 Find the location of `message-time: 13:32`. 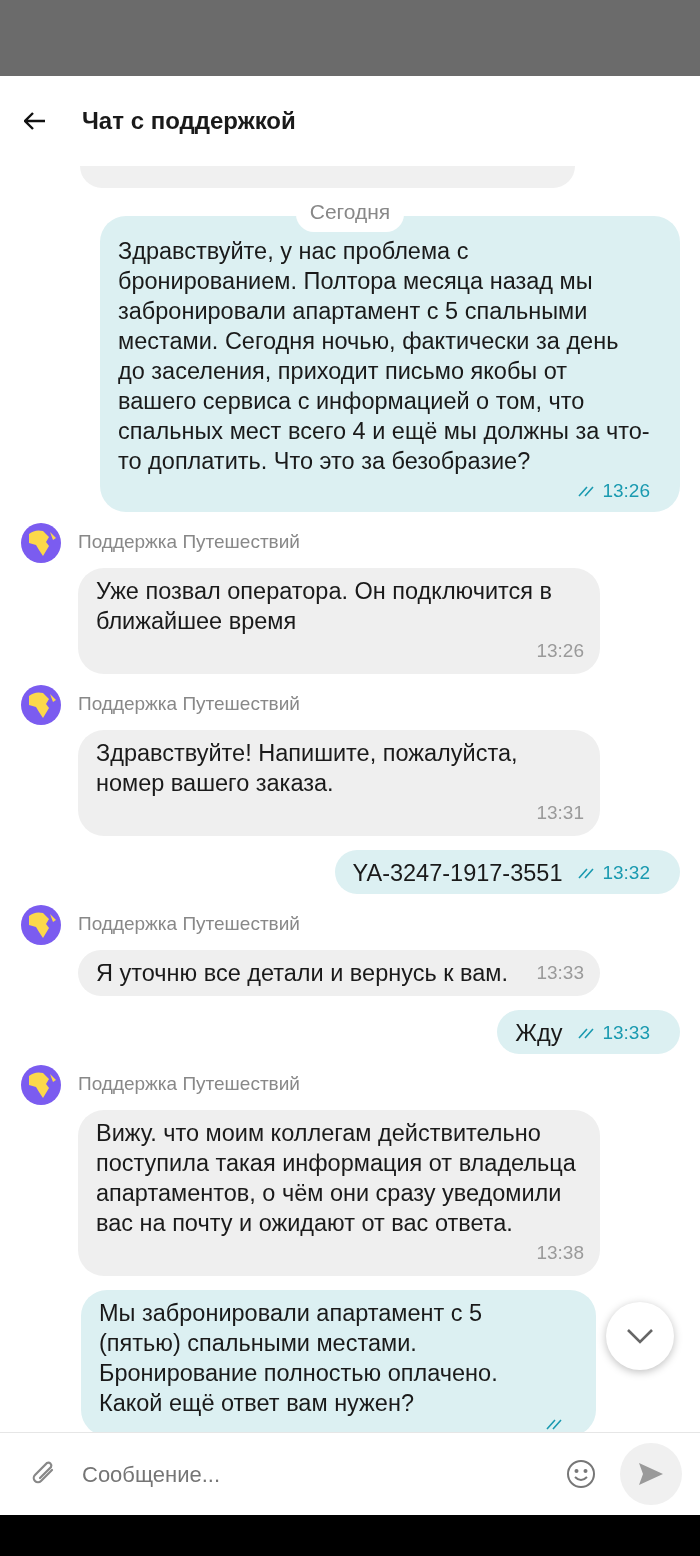

message-time: 13:32 is located at coordinates (626, 872).